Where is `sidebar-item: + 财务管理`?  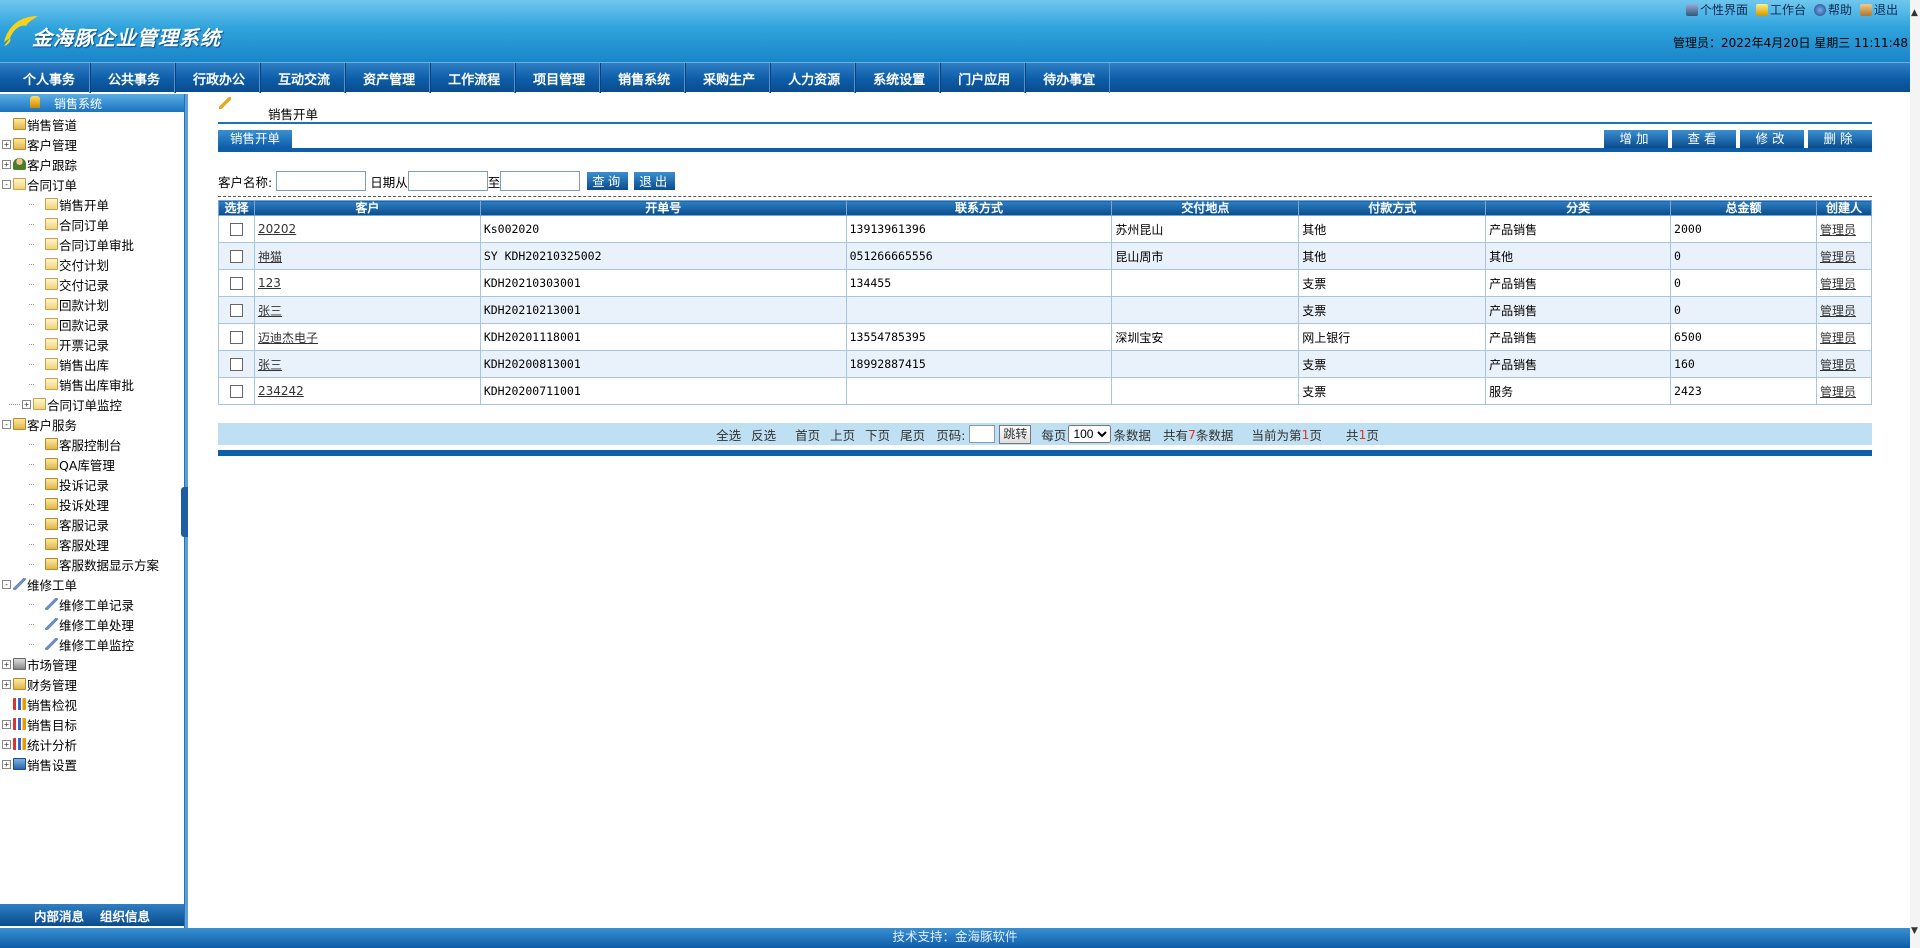
sidebar-item: + 财务管理 is located at coordinates (92, 684).